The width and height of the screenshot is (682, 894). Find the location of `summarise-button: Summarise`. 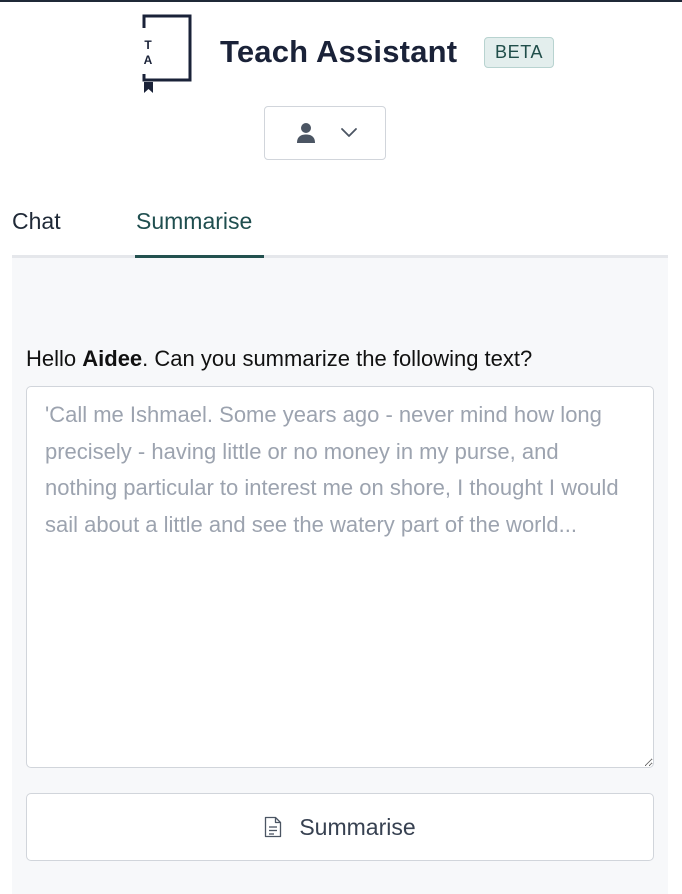

summarise-button: Summarise is located at coordinates (340, 827).